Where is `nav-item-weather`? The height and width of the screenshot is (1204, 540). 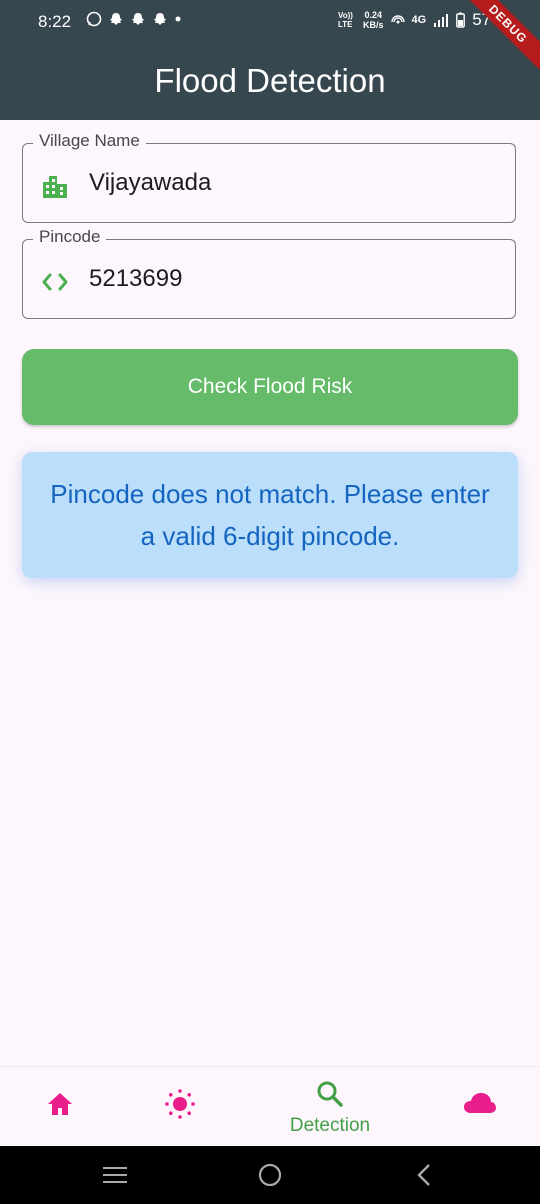 nav-item-weather is located at coordinates (180, 1107).